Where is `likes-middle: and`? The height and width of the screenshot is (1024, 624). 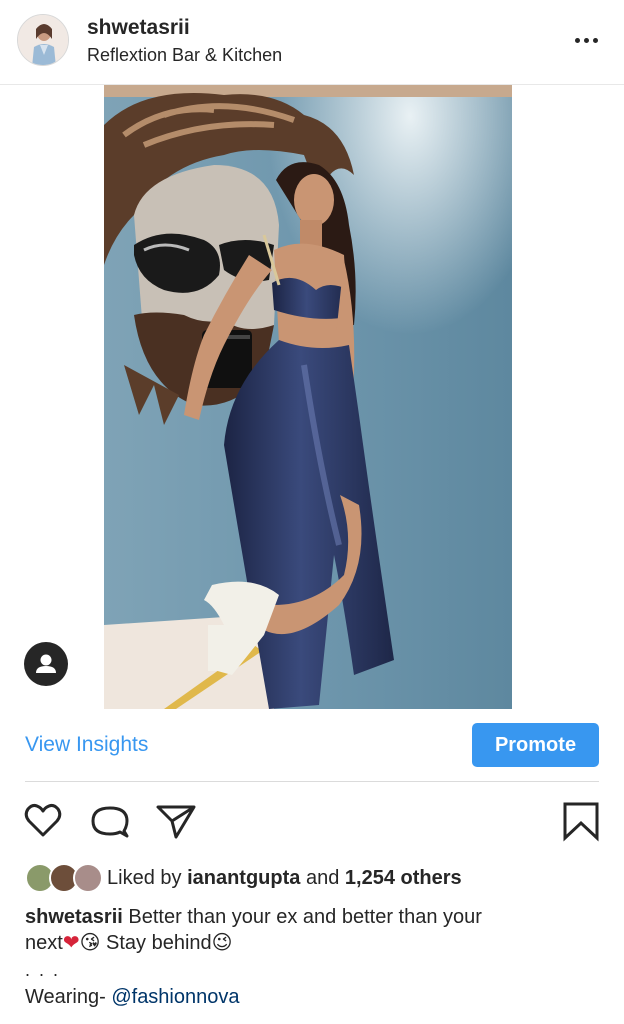
likes-middle: and is located at coordinates (322, 877).